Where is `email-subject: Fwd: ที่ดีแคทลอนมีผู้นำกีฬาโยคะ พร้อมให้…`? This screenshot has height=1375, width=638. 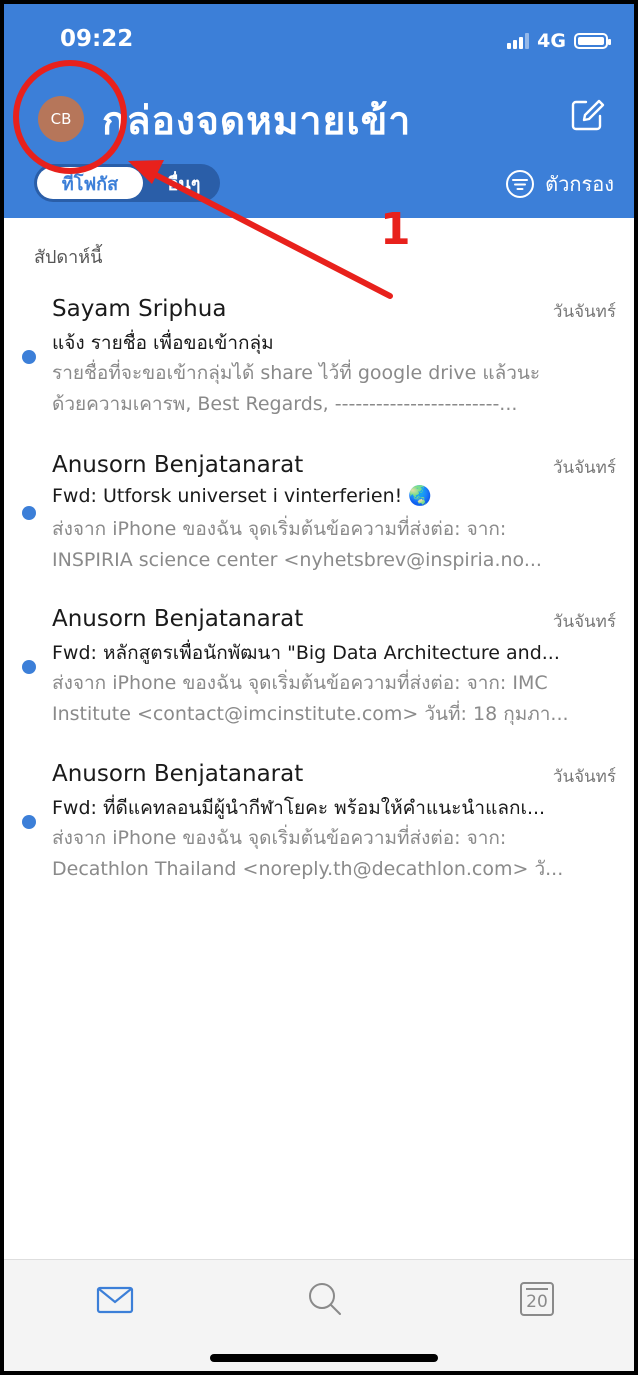 email-subject: Fwd: ที่ดีแคทลอนมีผู้นำกีฬาโยคะ พร้อมให้… is located at coordinates (299, 808).